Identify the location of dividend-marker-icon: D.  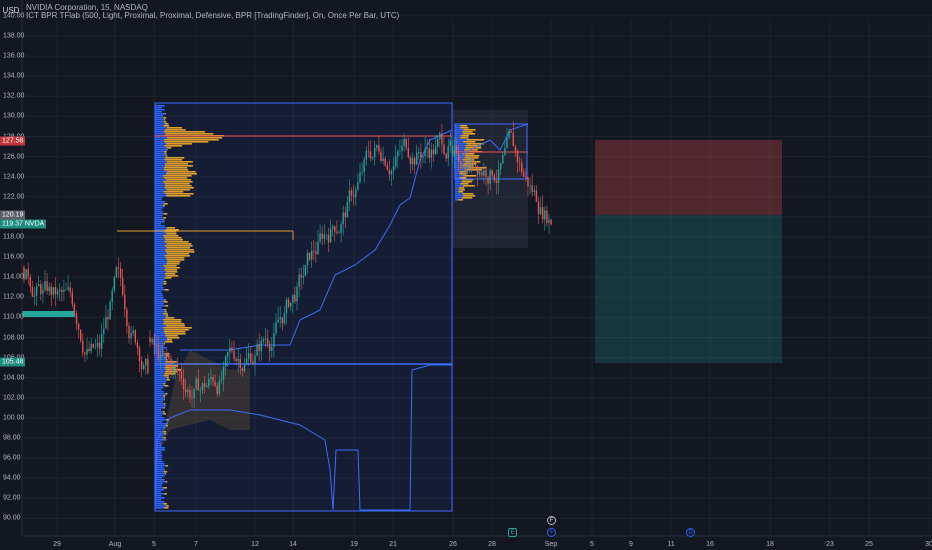
(690, 532).